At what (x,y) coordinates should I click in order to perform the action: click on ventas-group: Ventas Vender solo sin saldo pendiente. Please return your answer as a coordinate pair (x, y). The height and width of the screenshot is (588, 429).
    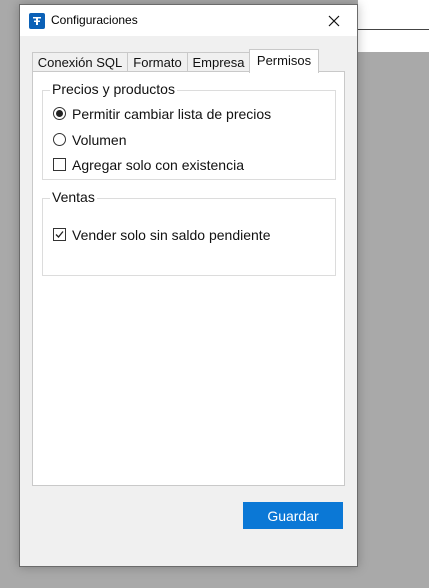
    Looking at the image, I should click on (189, 232).